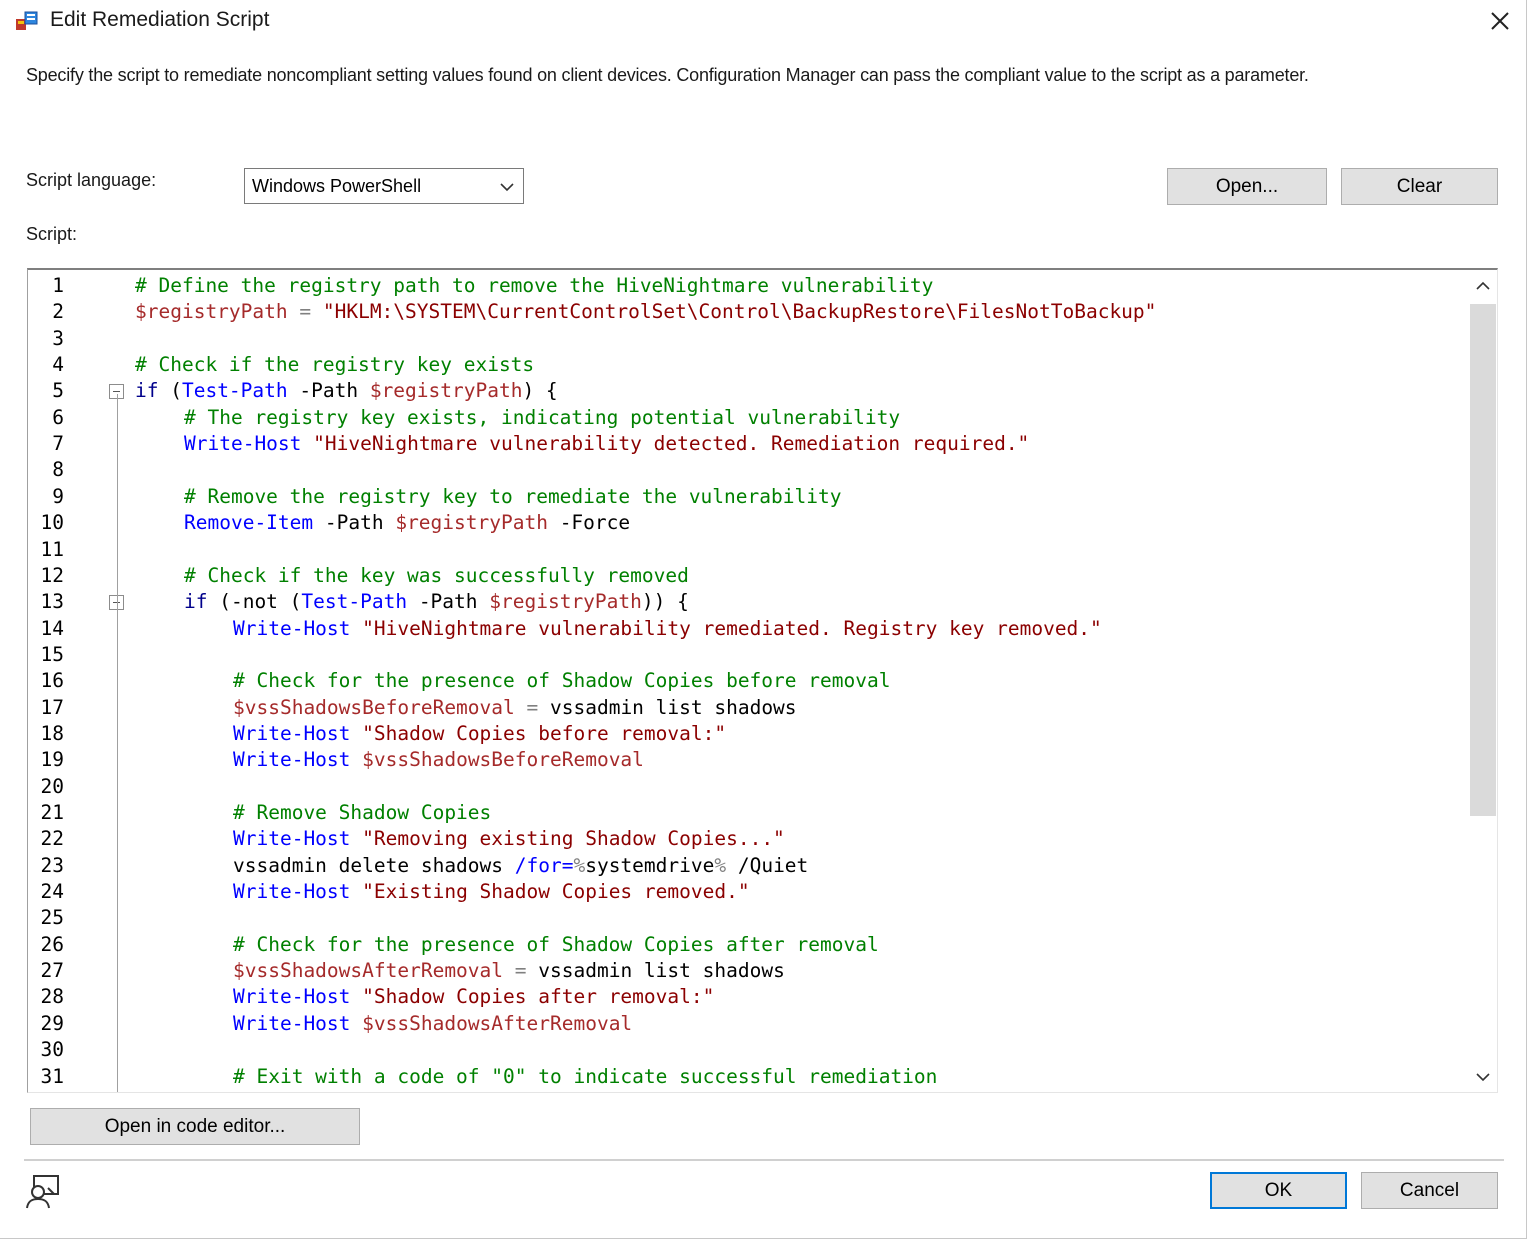  What do you see at coordinates (52, 733) in the screenshot?
I see `line-number: 18` at bounding box center [52, 733].